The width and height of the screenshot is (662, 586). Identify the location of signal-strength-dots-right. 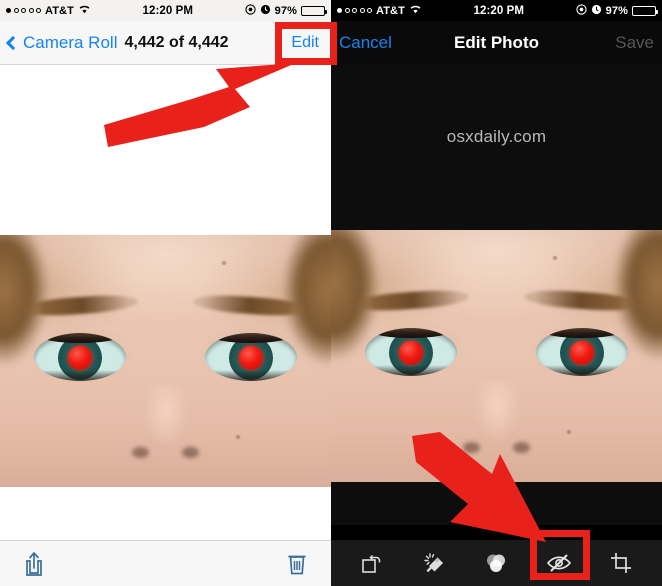
(354, 10).